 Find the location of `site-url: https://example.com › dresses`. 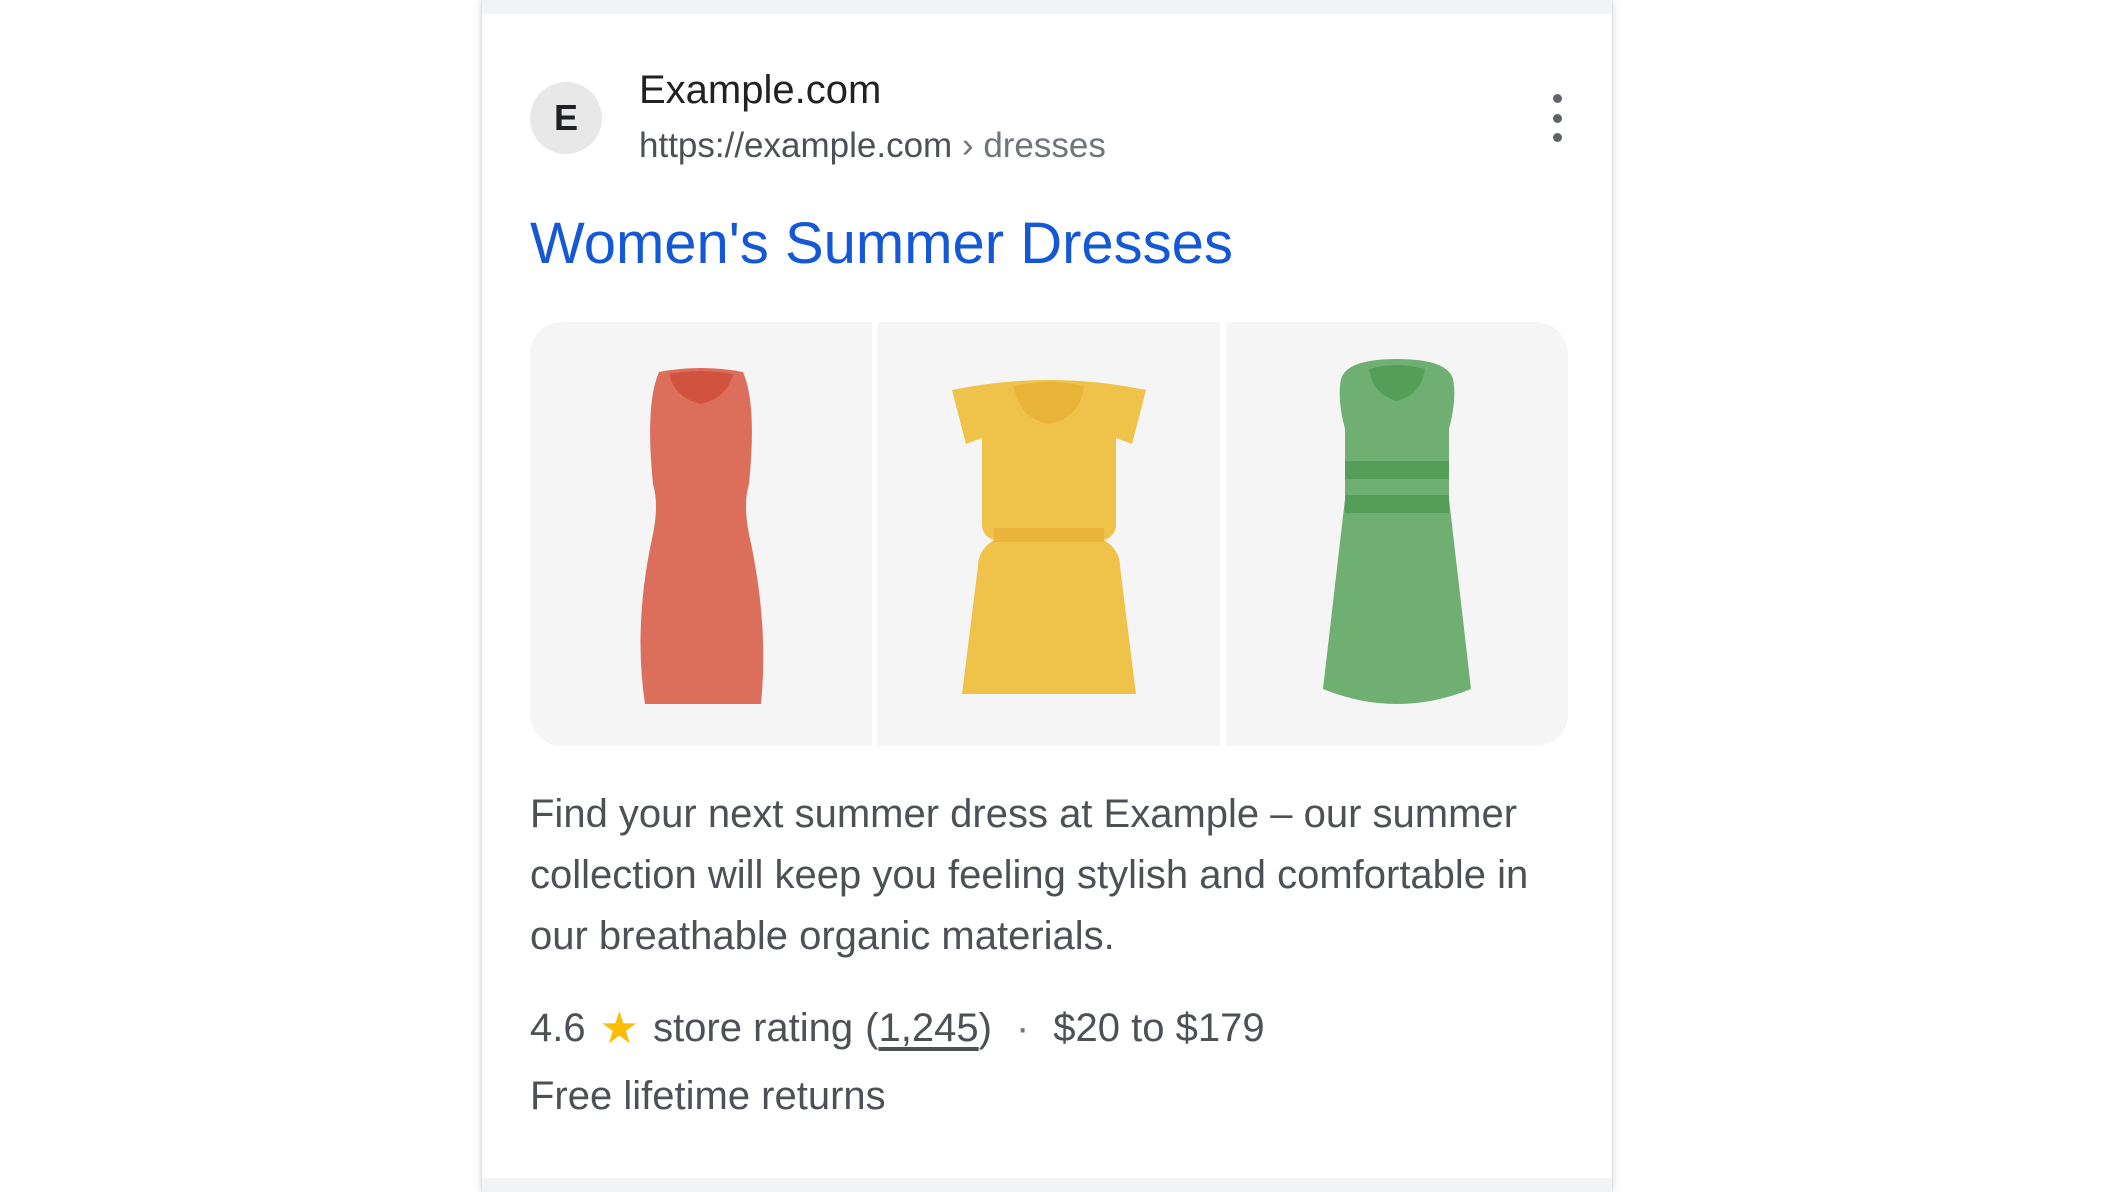

site-url: https://example.com › dresses is located at coordinates (872, 146).